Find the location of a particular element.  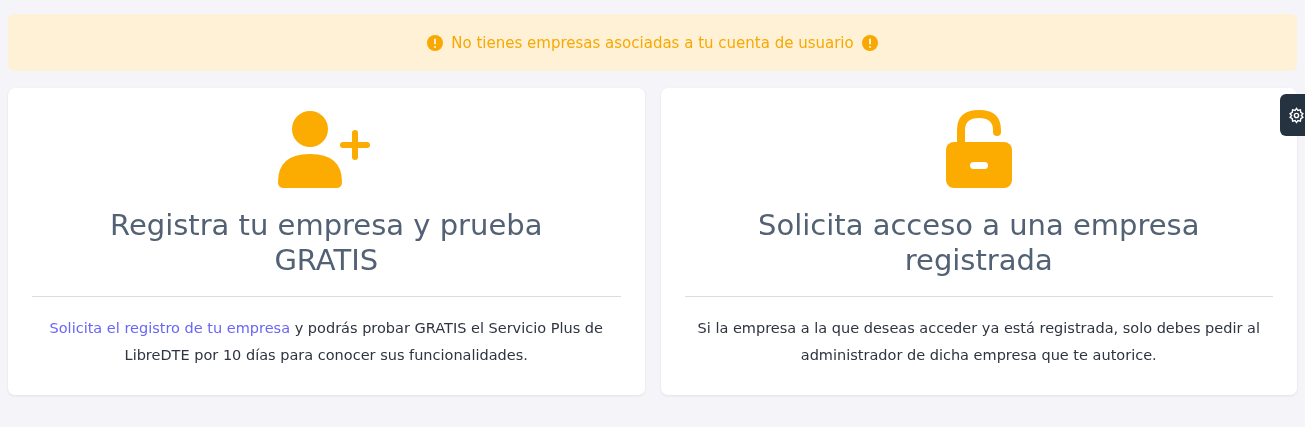

card-description: Si la empresa a la que deseas acceder ya está registrada, solo debes pedir al administrador de dicha empresa que te autorice. is located at coordinates (978, 342).